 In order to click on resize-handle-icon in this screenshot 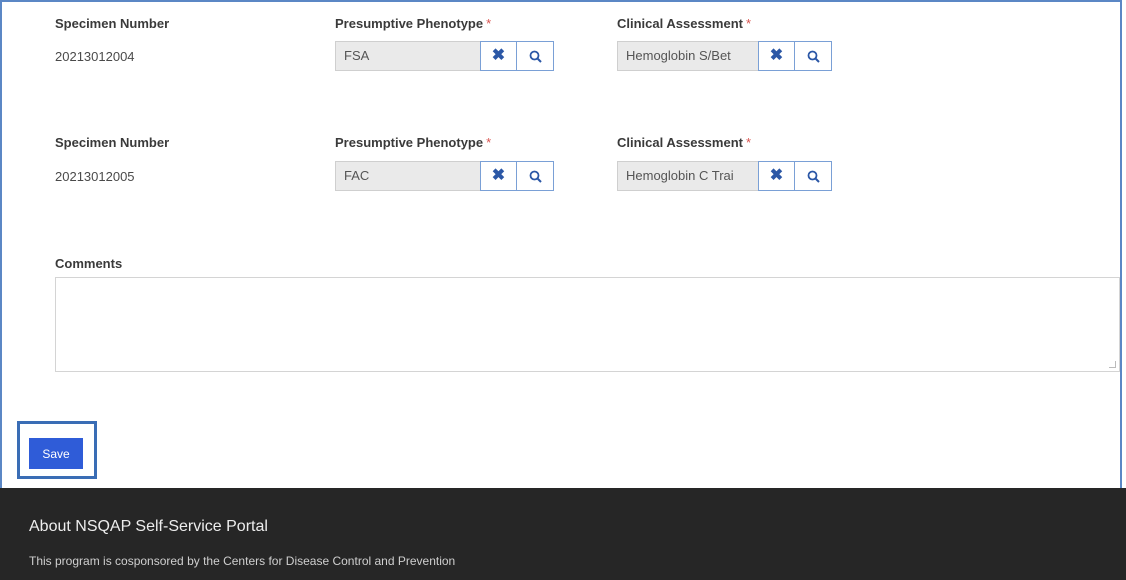, I will do `click(1112, 364)`.